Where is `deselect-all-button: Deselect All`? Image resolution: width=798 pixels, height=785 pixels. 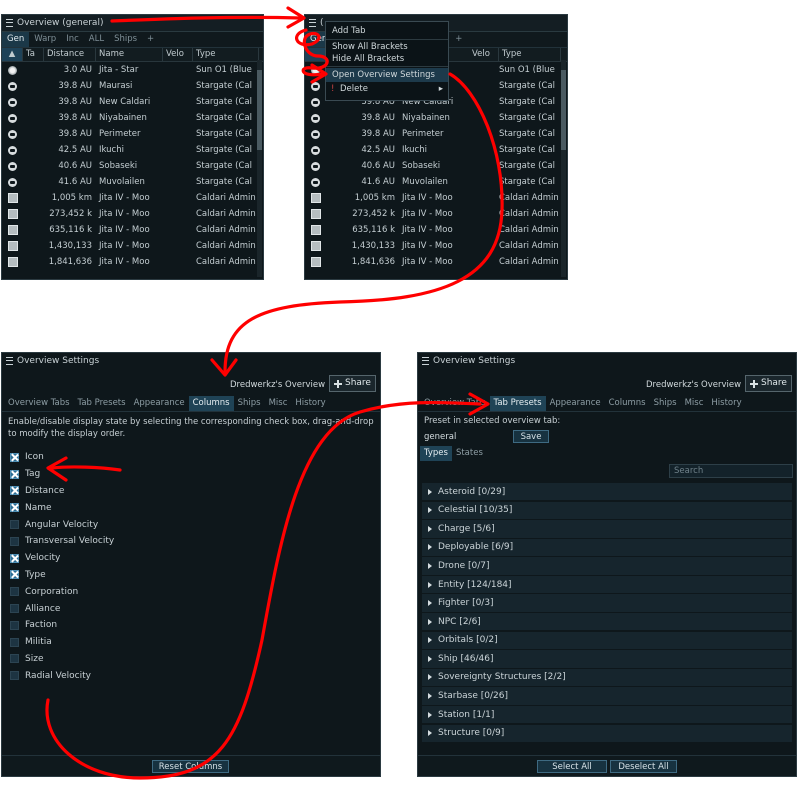 deselect-all-button: Deselect All is located at coordinates (643, 766).